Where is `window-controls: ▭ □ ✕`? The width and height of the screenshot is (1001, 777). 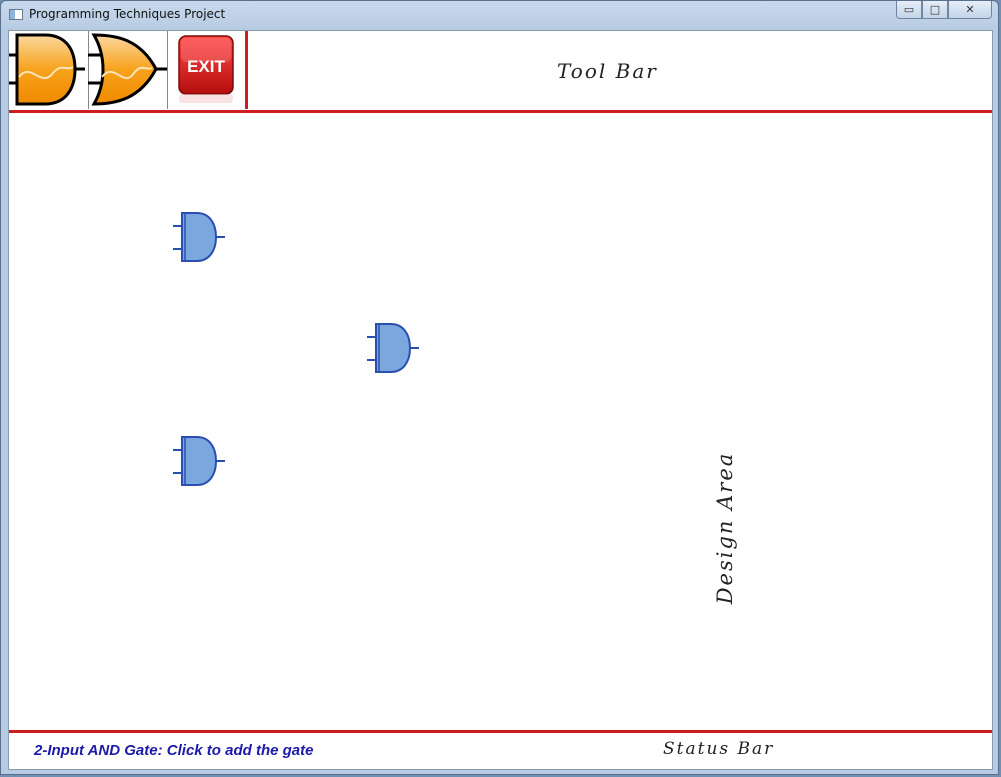 window-controls: ▭ □ ✕ is located at coordinates (944, 10).